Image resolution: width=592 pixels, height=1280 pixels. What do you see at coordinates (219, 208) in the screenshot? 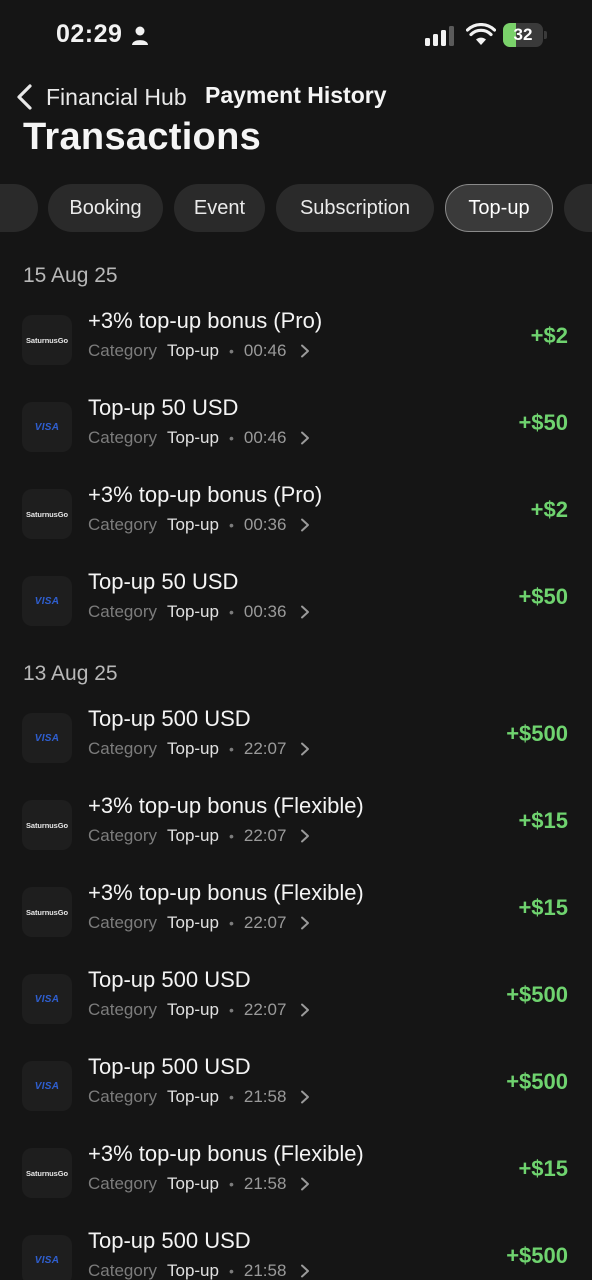
I see `filter-chip-event: Event` at bounding box center [219, 208].